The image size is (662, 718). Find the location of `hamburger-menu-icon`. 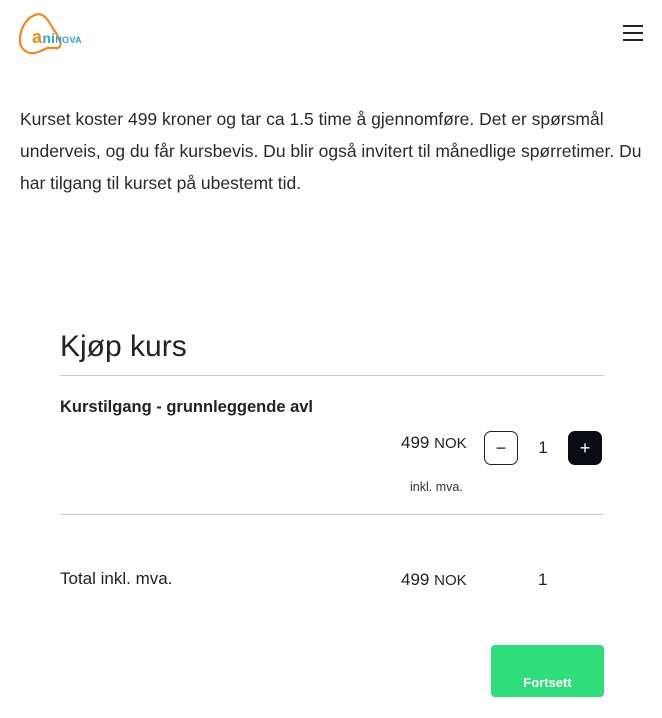

hamburger-menu-icon is located at coordinates (634, 33).